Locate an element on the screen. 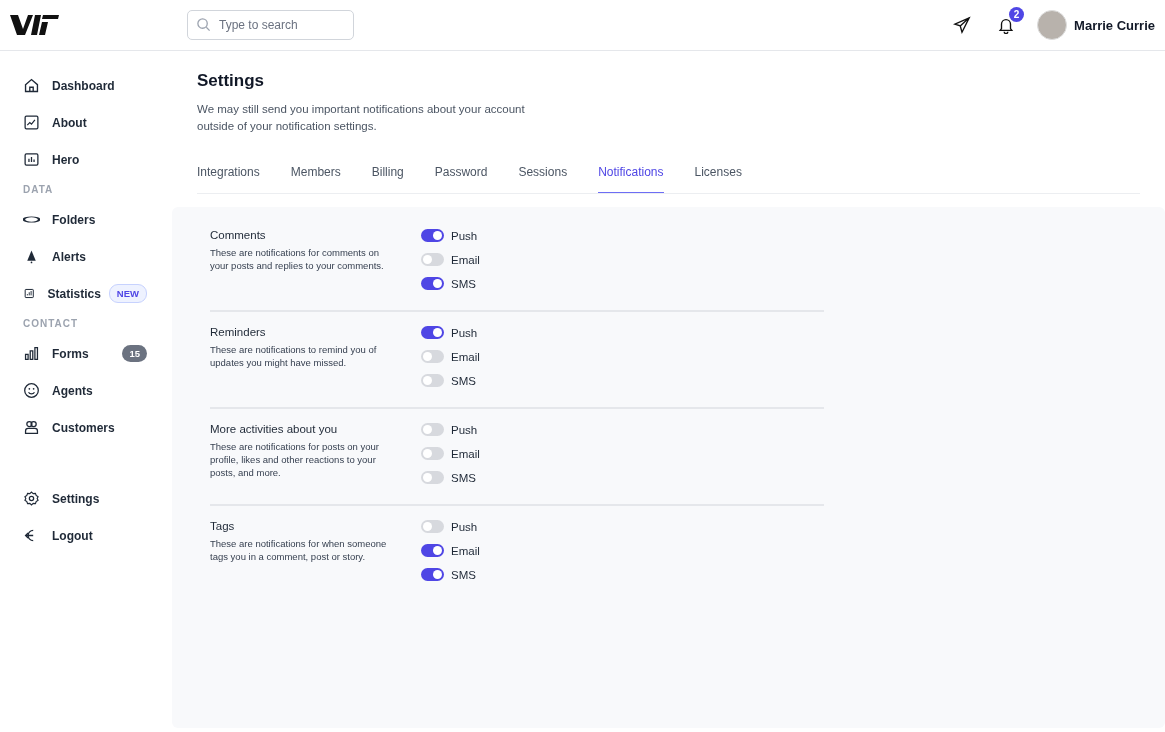  avatar is located at coordinates (1052, 25).